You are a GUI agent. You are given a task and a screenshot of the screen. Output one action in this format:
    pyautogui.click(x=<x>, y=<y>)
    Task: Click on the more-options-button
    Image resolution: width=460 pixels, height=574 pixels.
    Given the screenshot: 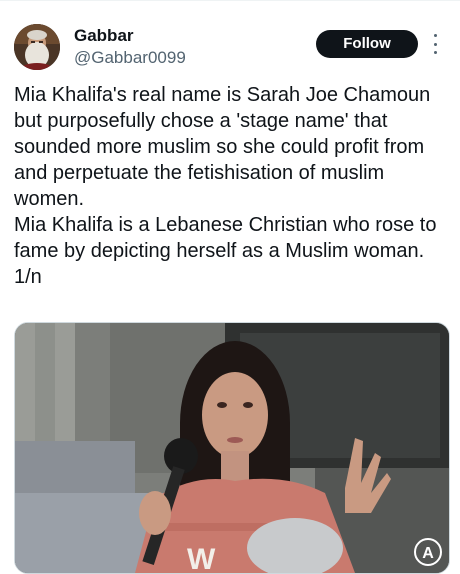 What is the action you would take?
    pyautogui.click(x=435, y=44)
    